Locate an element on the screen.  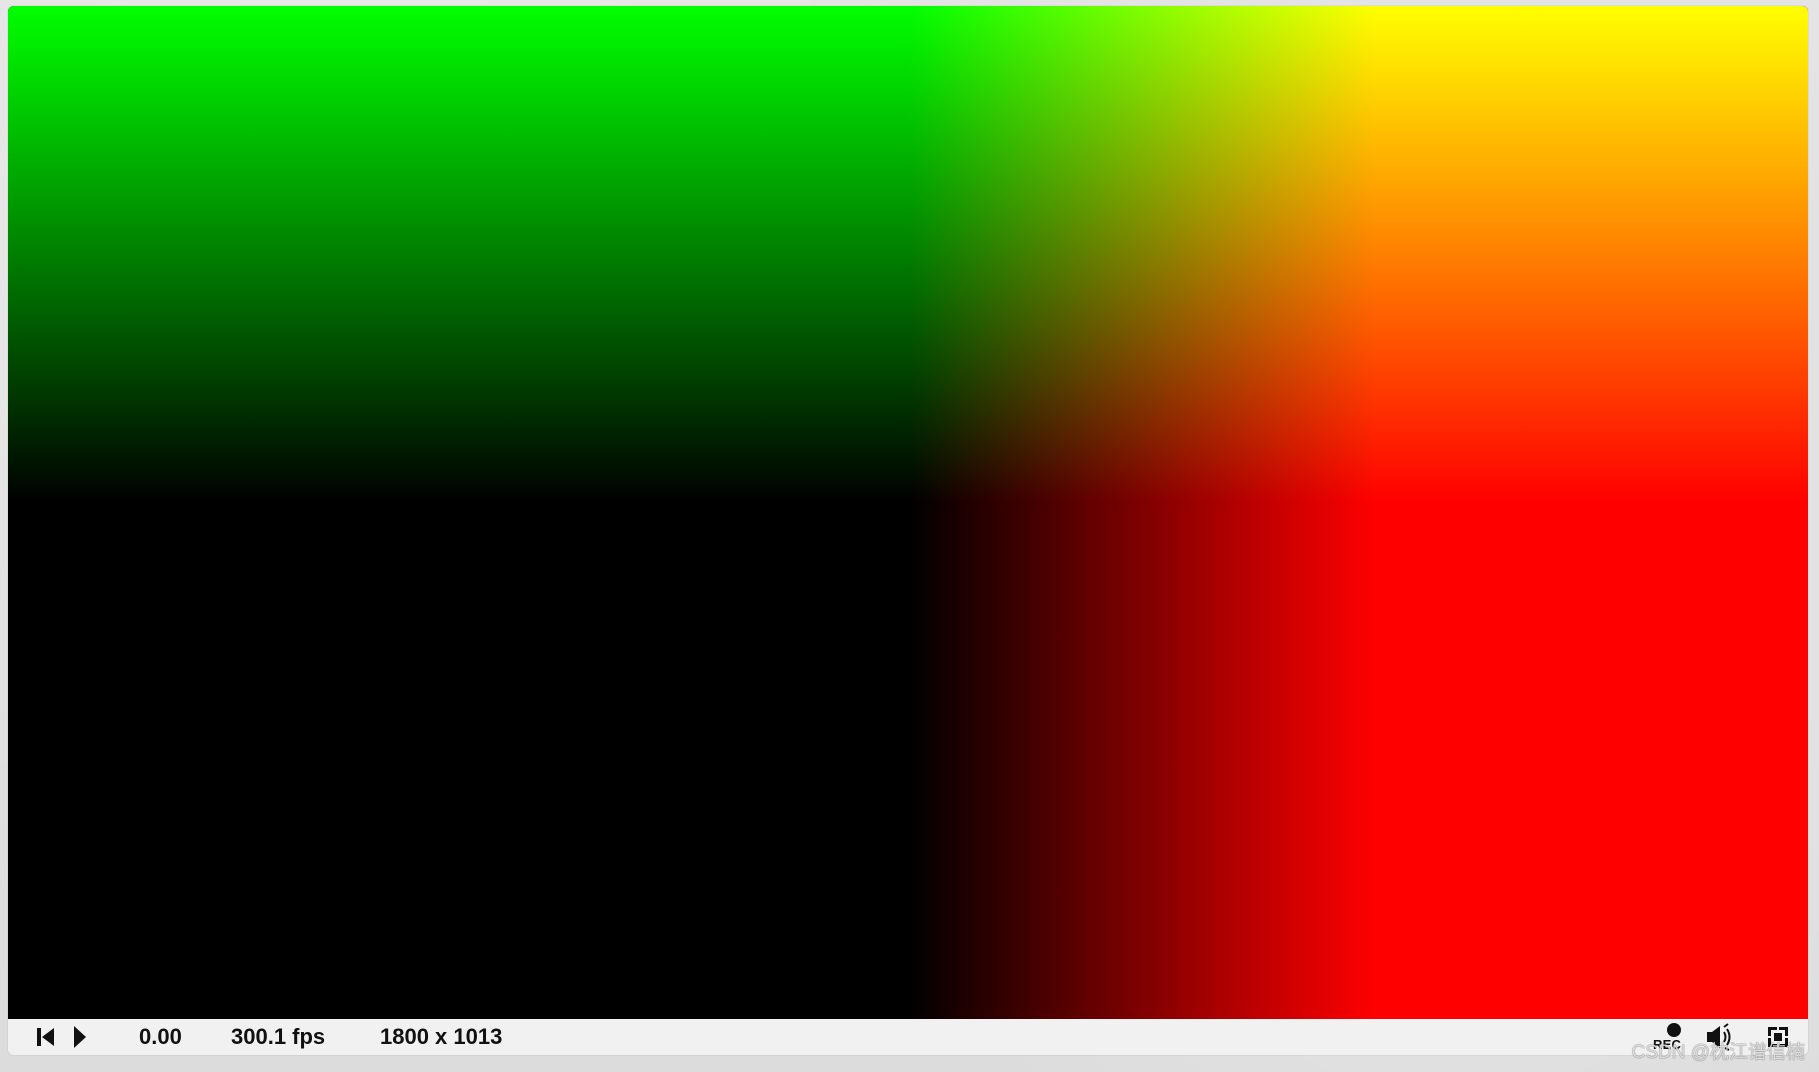
play-button is located at coordinates (80, 1037).